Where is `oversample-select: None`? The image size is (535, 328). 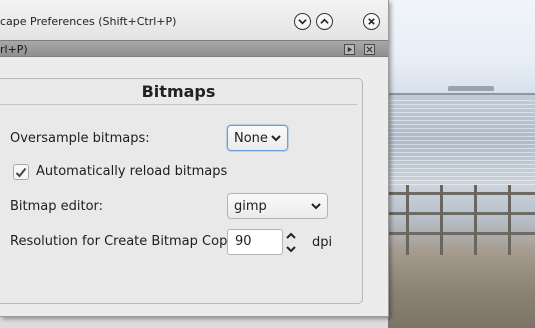 oversample-select: None is located at coordinates (257, 138).